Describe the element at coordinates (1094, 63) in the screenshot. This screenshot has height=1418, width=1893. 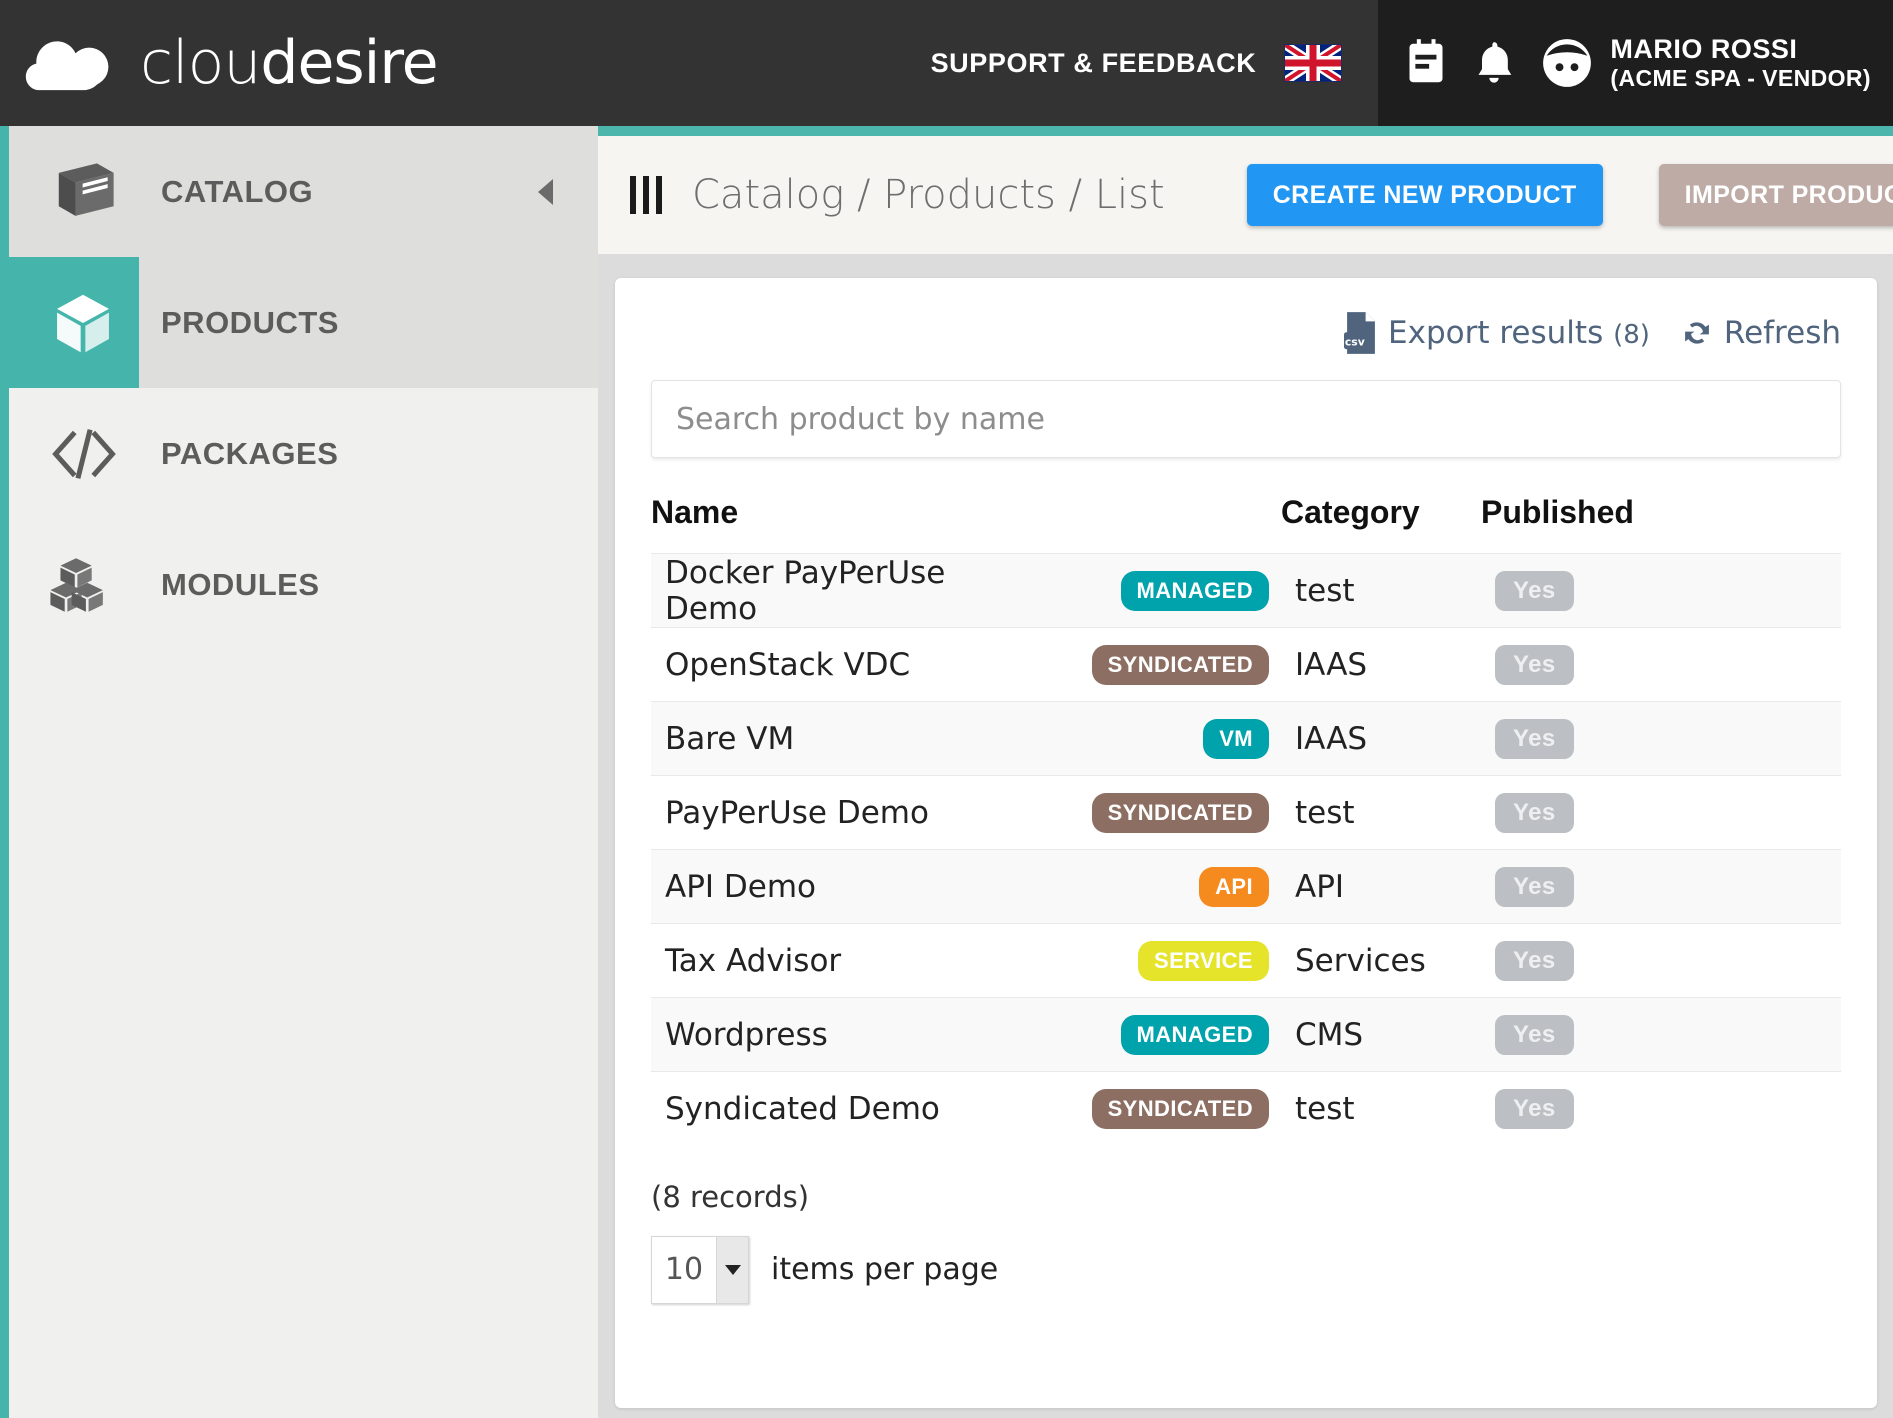
I see `support-and-feedback-link: SUPPORT & FEEDBACK` at that location.